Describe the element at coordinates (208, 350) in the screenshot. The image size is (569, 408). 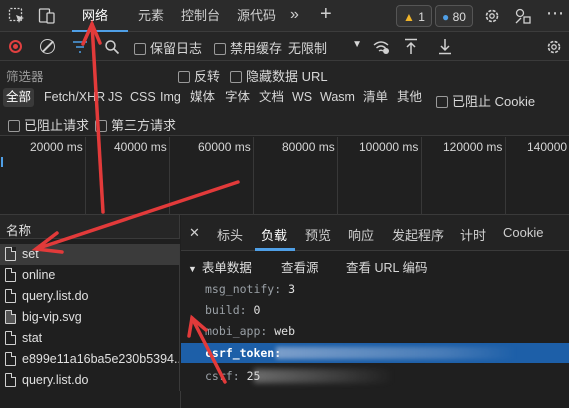
I see `arrow-to-csrf-token` at that location.